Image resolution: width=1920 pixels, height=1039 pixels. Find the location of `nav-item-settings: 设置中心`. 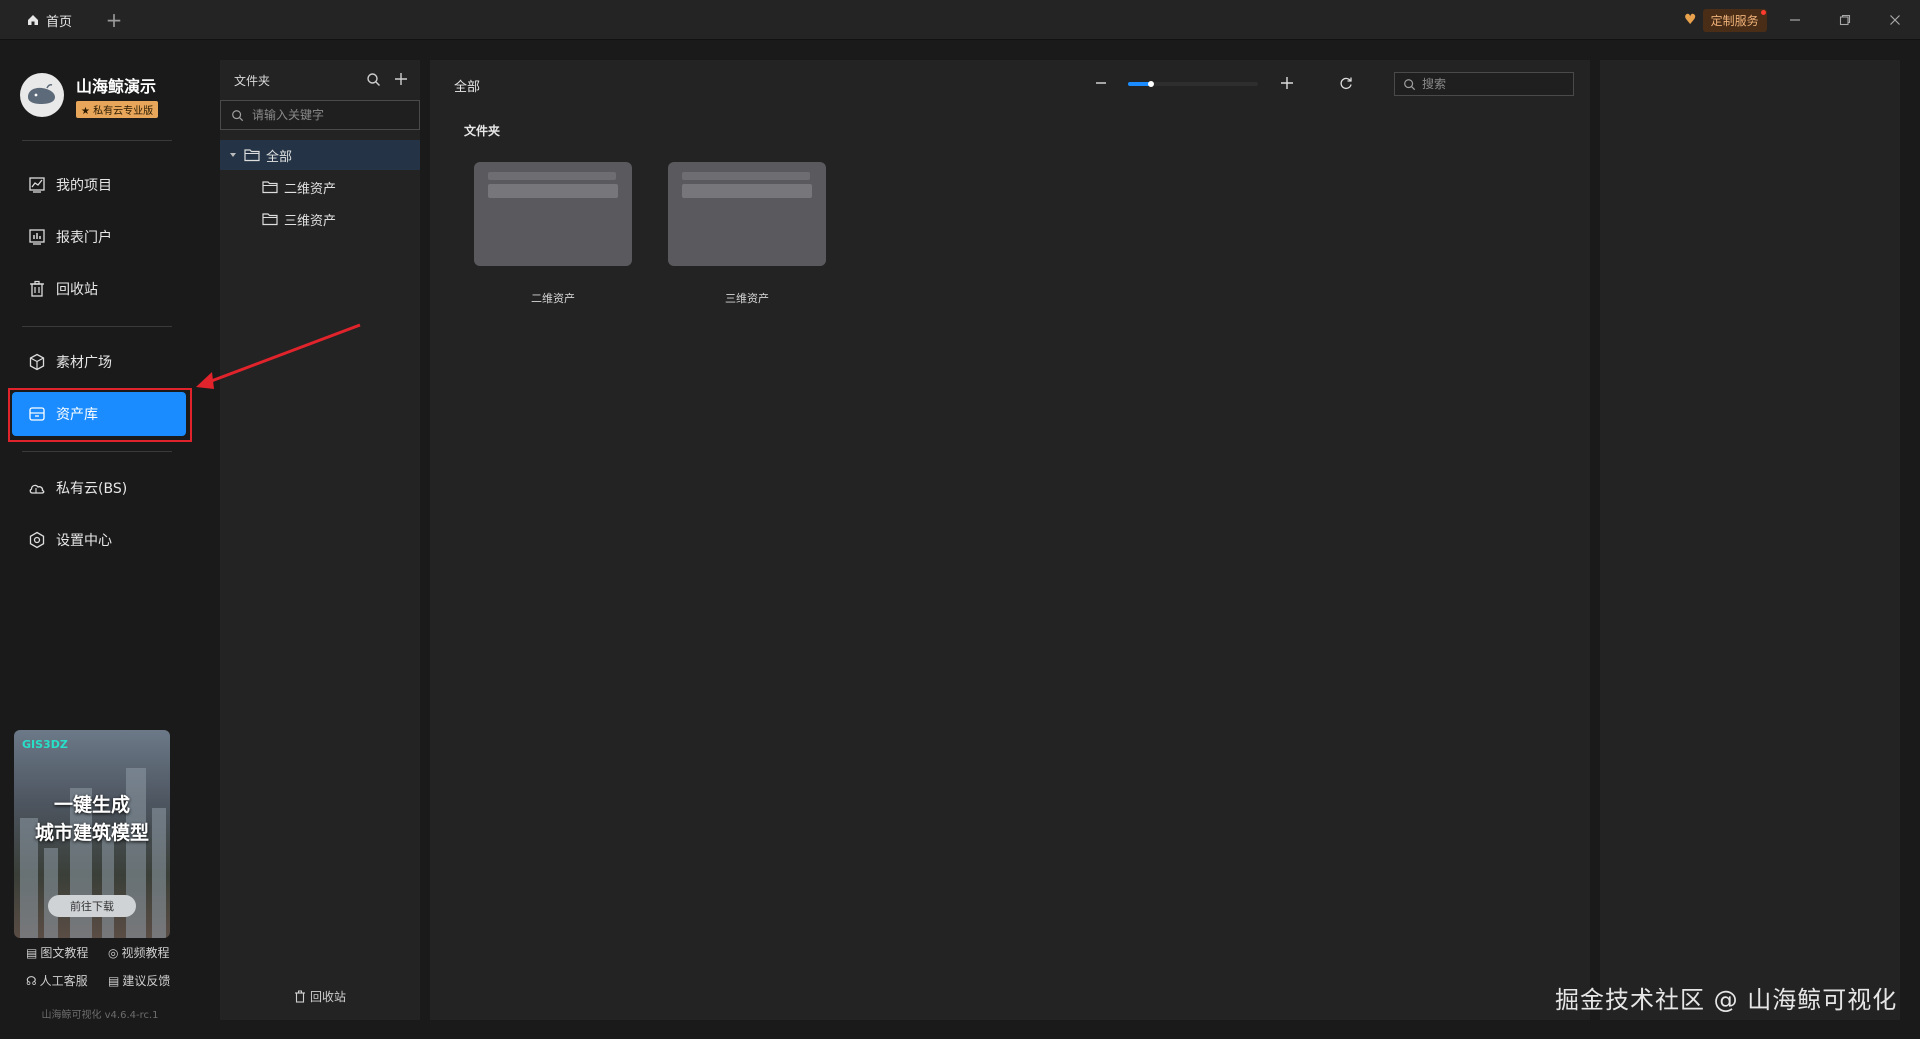

nav-item-settings: 设置中心 is located at coordinates (99, 540).